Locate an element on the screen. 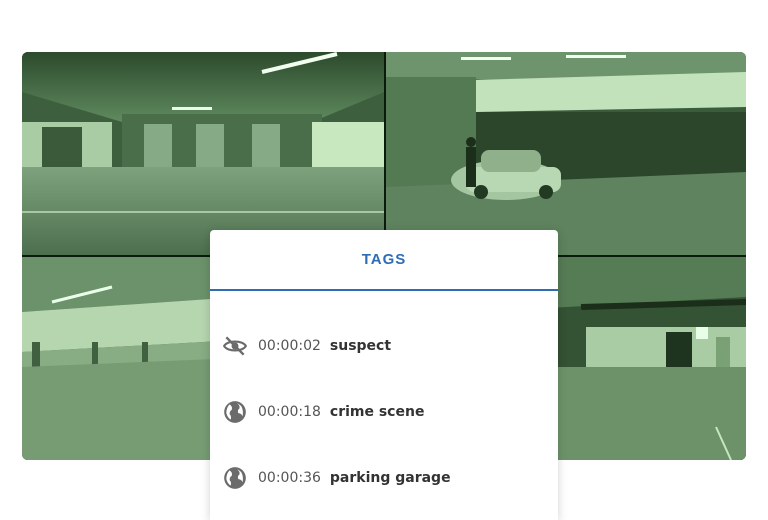 Image resolution: width=768 pixels, height=520 pixels. tag-label: crime scene is located at coordinates (377, 412).